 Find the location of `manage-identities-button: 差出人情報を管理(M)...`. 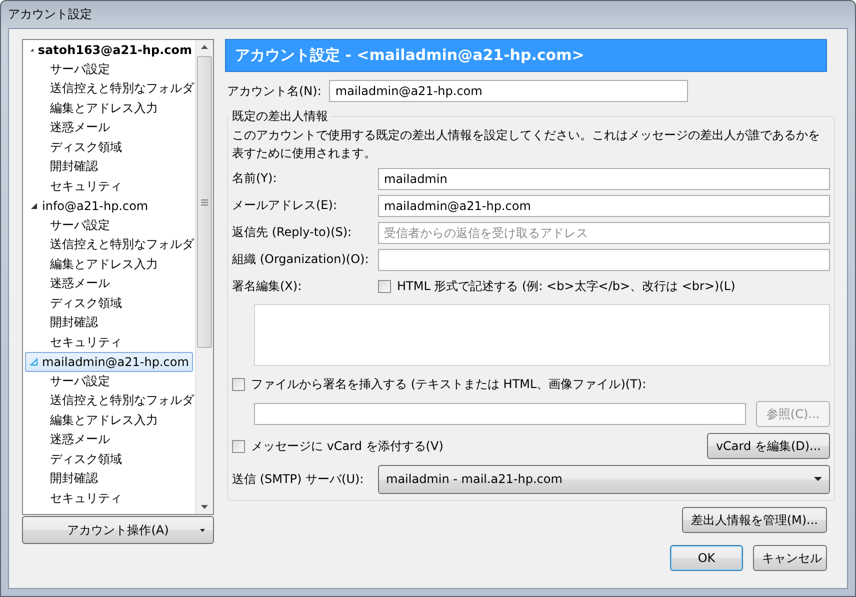

manage-identities-button: 差出人情報を管理(M)... is located at coordinates (754, 520).